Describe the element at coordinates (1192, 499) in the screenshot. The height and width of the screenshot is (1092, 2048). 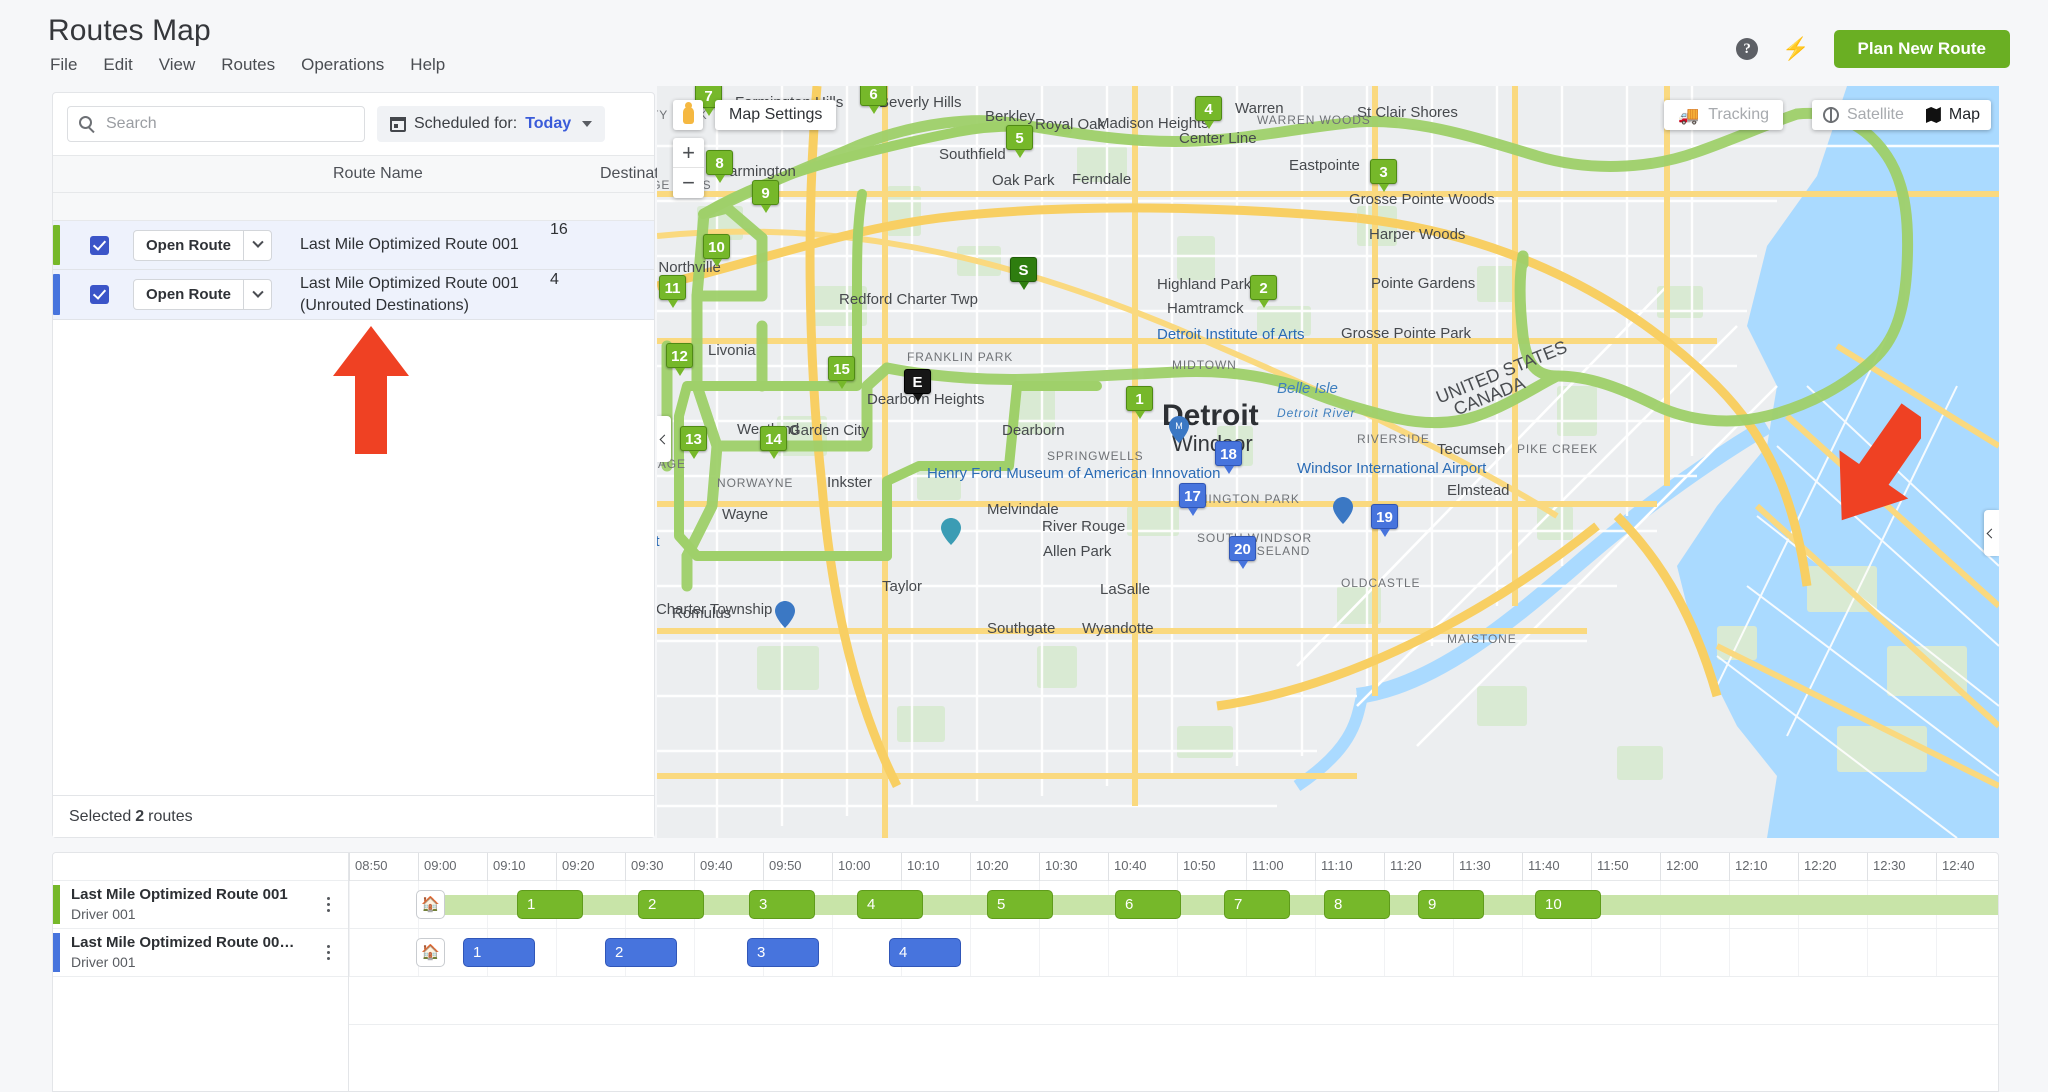
I see `map-pin-17: 17` at that location.